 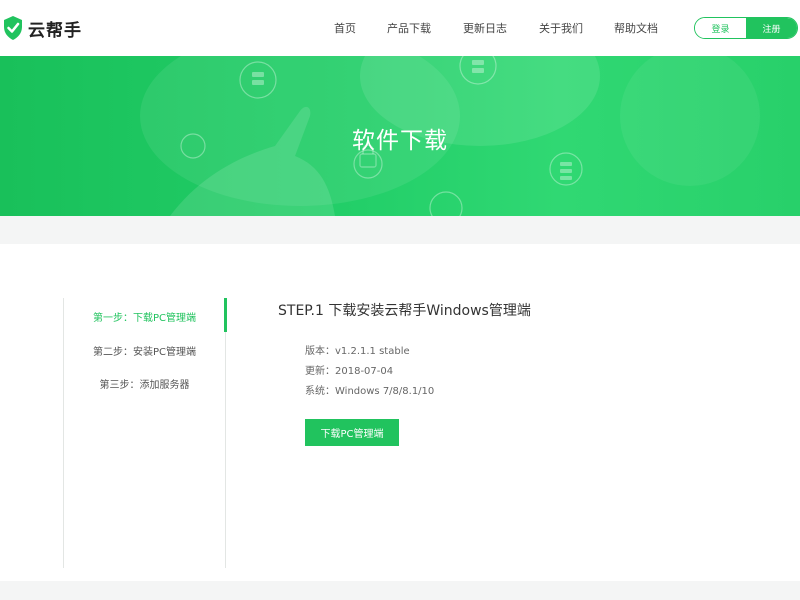 What do you see at coordinates (144, 383) in the screenshot?
I see `step-3-add-server: 第三步：添加服务器` at bounding box center [144, 383].